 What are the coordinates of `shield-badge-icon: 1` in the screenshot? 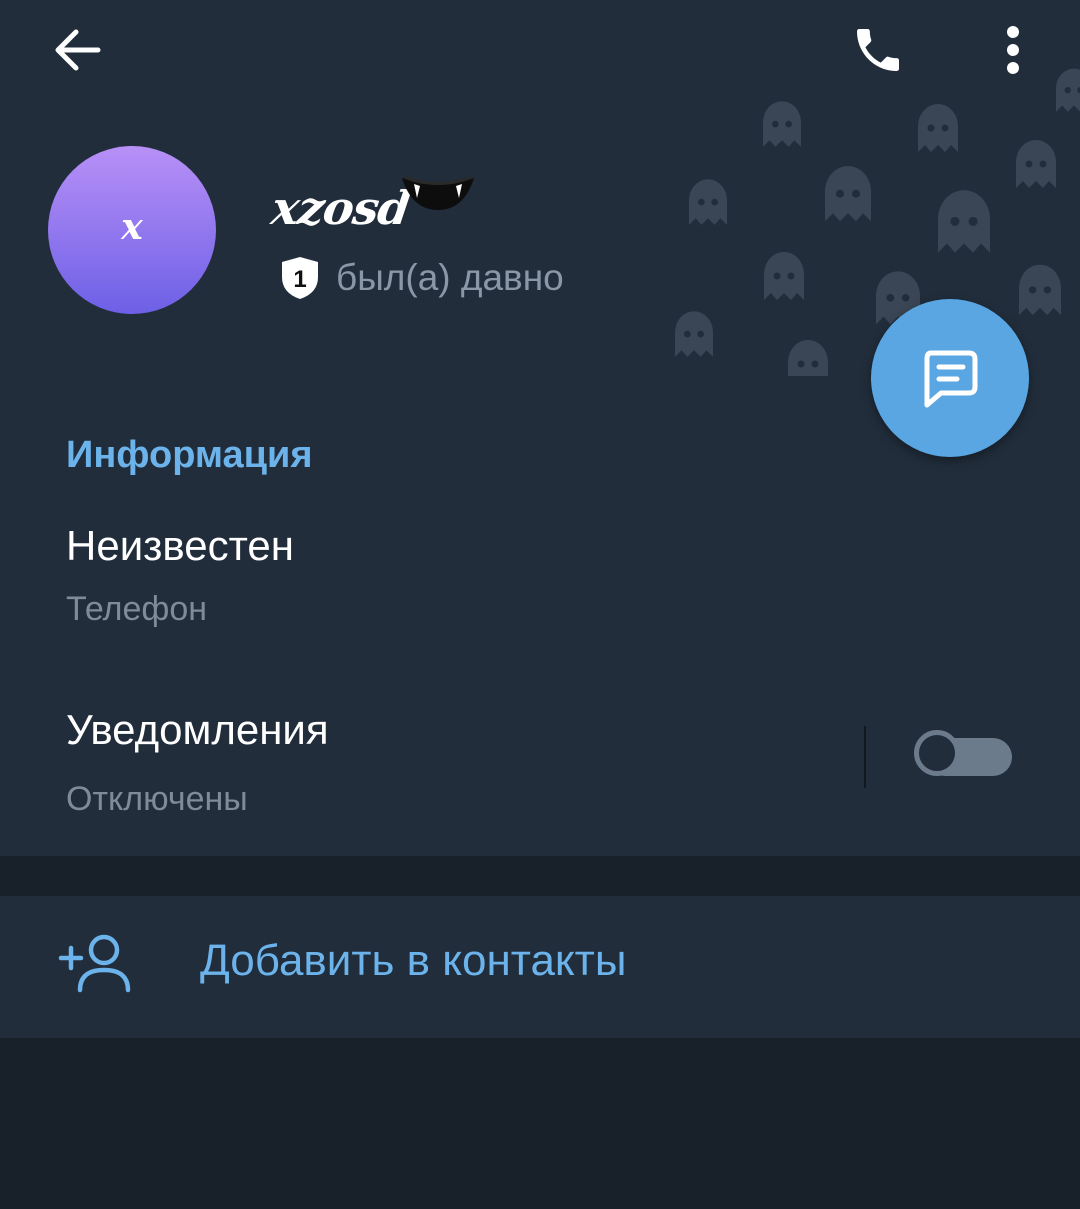 It's located at (300, 278).